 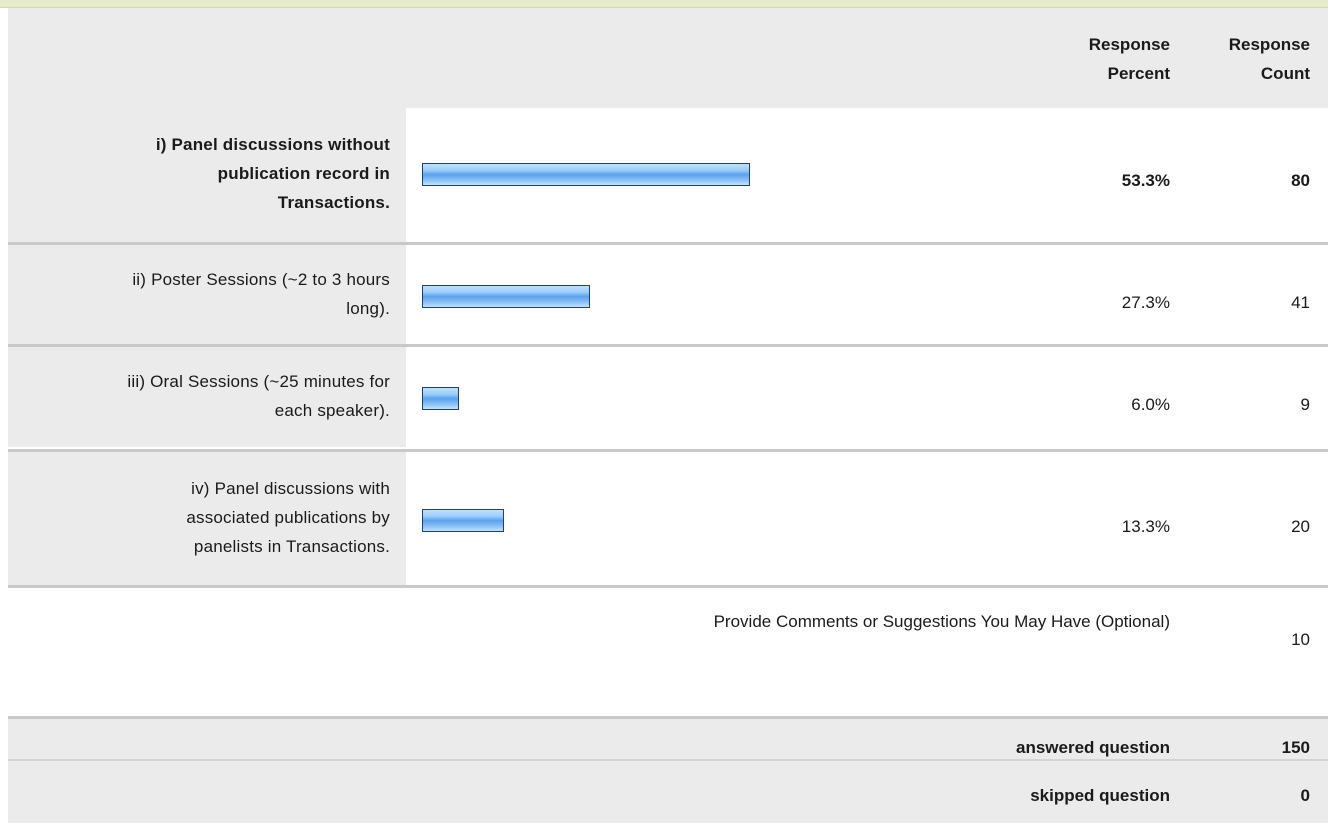 I want to click on header-percent-line2: Percent, so click(x=1138, y=73).